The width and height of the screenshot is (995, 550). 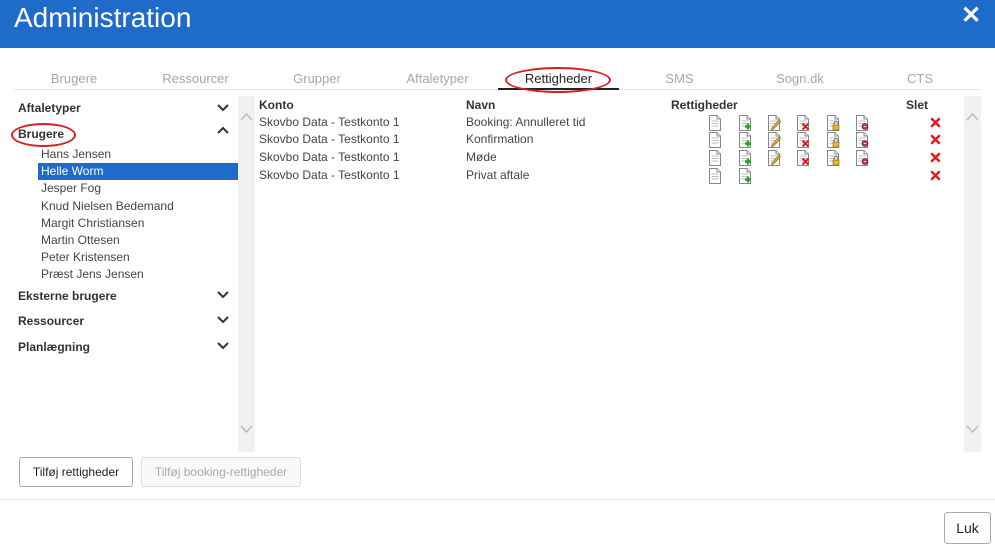 What do you see at coordinates (481, 105) in the screenshot?
I see `column-header-navn: Navn` at bounding box center [481, 105].